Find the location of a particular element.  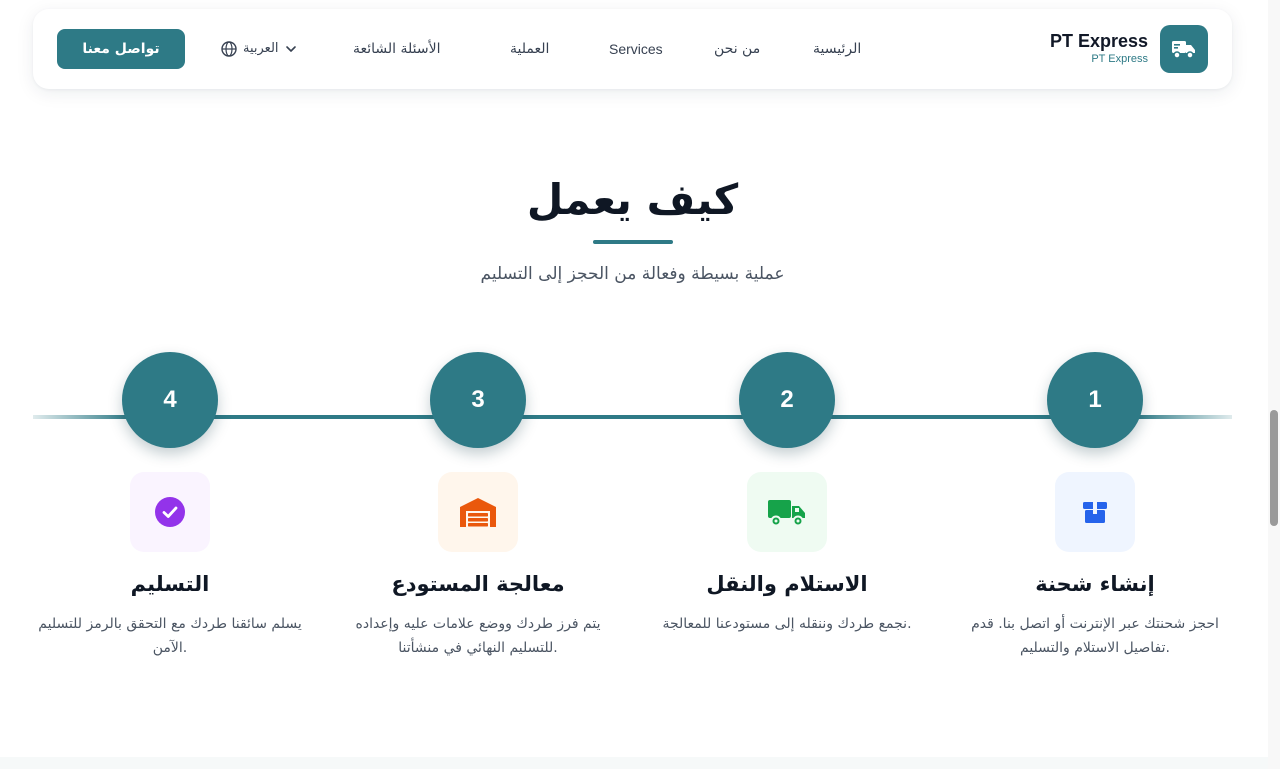

truck-logo-icon is located at coordinates (1184, 49).